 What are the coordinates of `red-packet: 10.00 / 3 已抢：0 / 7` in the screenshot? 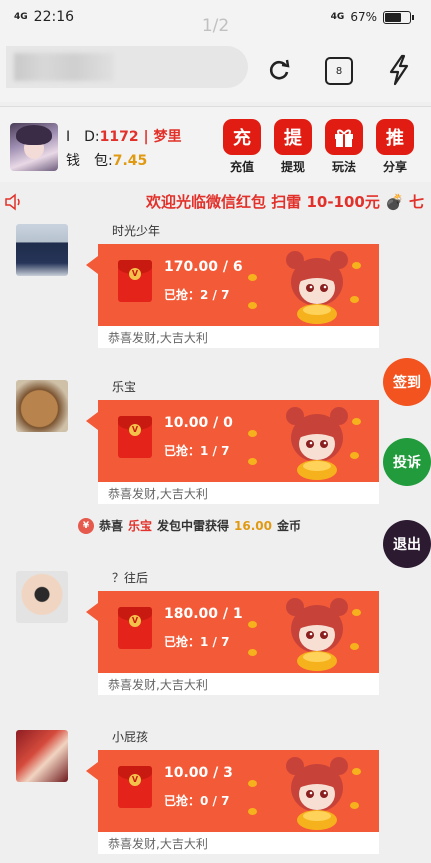 It's located at (232, 791).